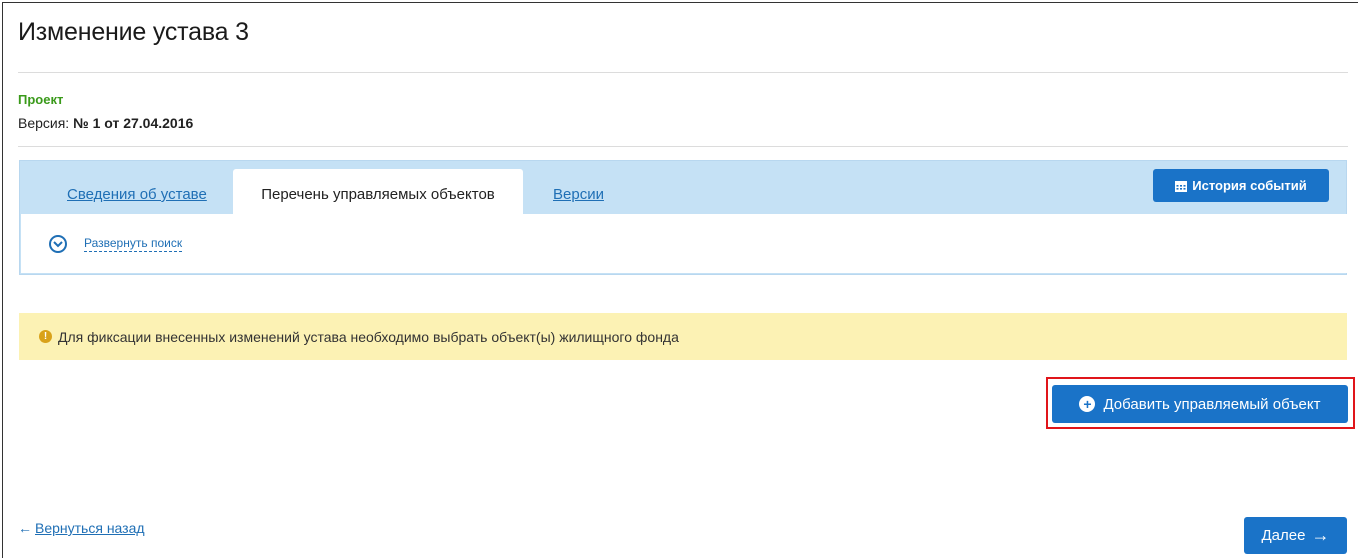  I want to click on chevron-down-circle-icon, so click(58, 244).